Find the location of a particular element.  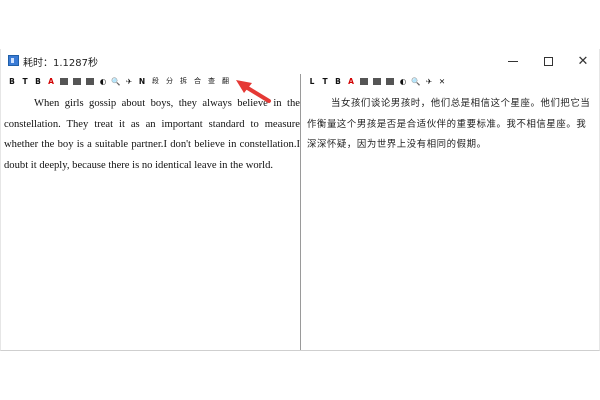

title-bar: 耗时：1.1287秒 ✕ is located at coordinates (300, 61).